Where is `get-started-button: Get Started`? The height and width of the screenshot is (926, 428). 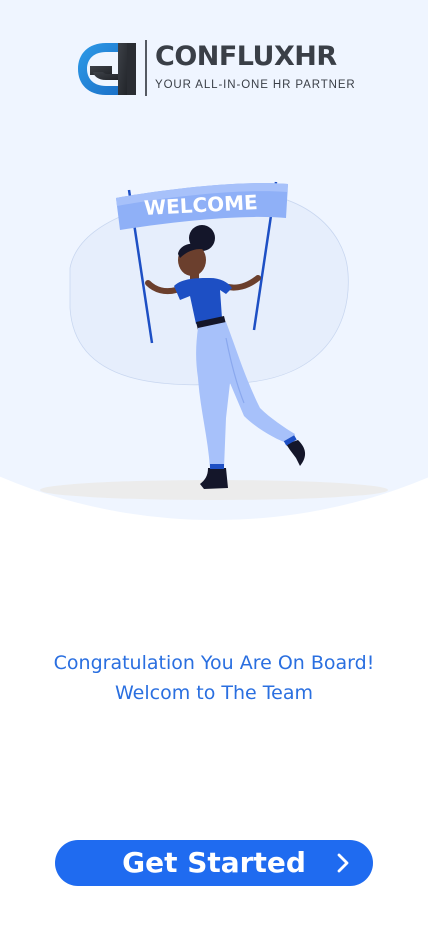
get-started-button: Get Started is located at coordinates (214, 863).